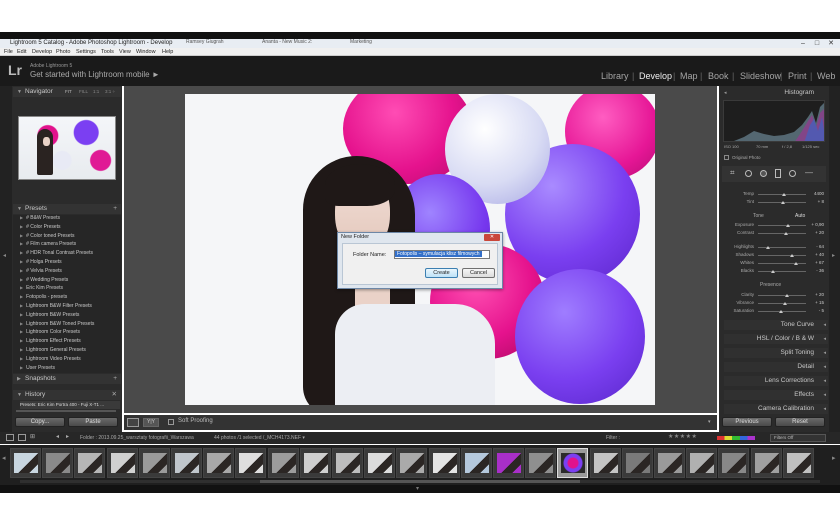  I want to click on history-header: ▼ History ✕, so click(67, 395).